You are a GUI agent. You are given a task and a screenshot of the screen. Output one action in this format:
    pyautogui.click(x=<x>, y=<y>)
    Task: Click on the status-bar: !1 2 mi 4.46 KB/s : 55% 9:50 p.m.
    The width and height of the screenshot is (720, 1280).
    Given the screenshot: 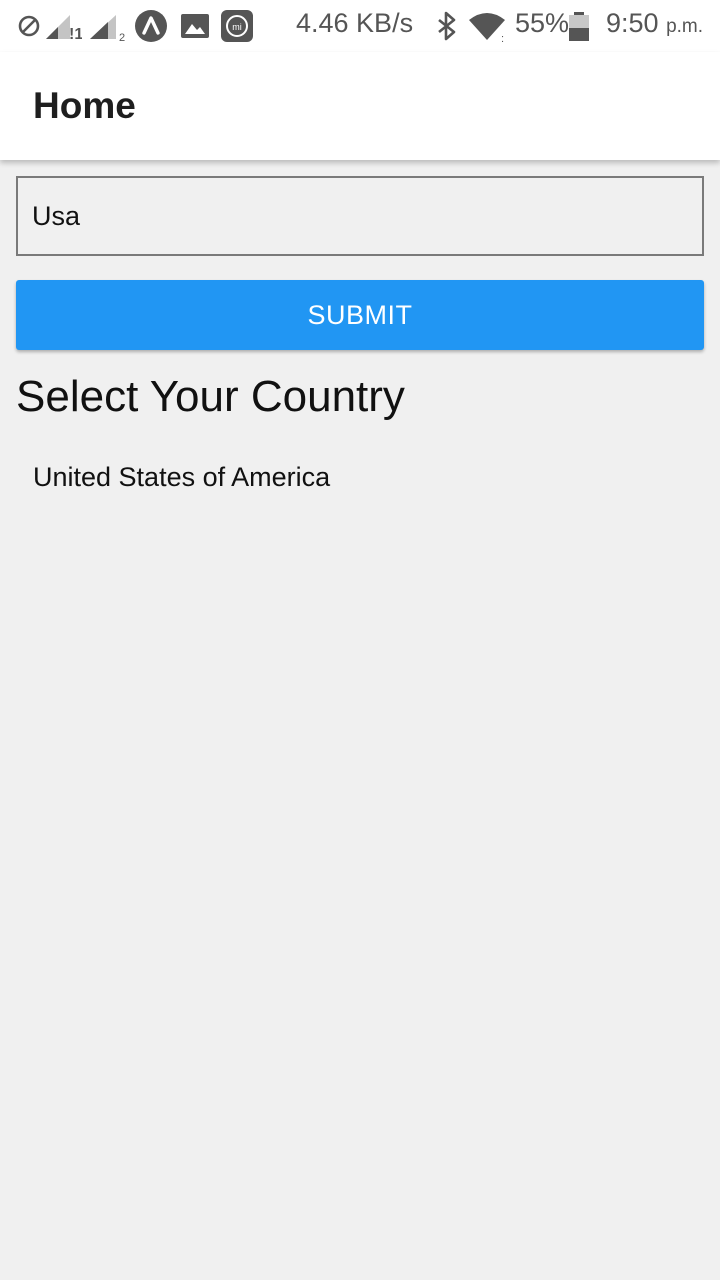 What is the action you would take?
    pyautogui.click(x=360, y=26)
    